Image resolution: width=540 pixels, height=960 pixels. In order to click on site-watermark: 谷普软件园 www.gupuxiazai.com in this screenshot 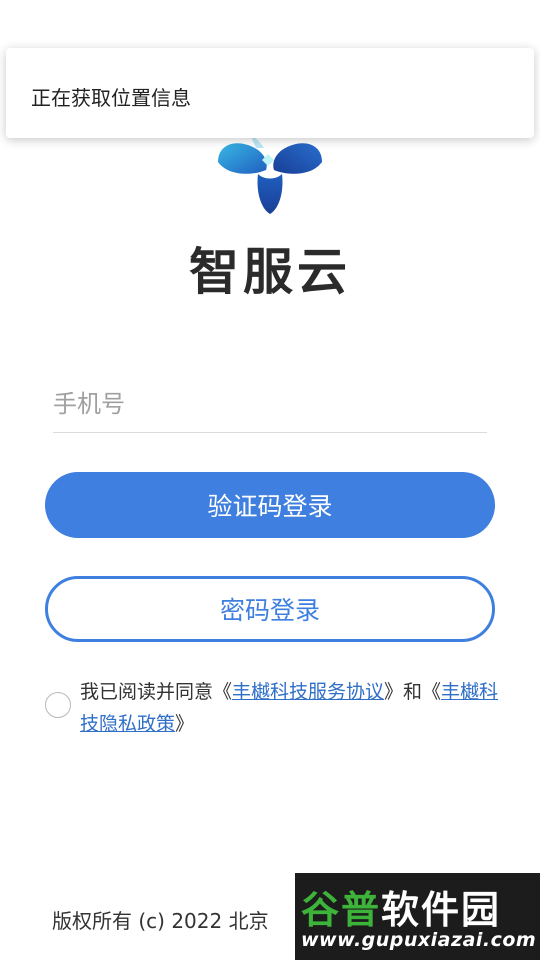, I will do `click(417, 916)`.